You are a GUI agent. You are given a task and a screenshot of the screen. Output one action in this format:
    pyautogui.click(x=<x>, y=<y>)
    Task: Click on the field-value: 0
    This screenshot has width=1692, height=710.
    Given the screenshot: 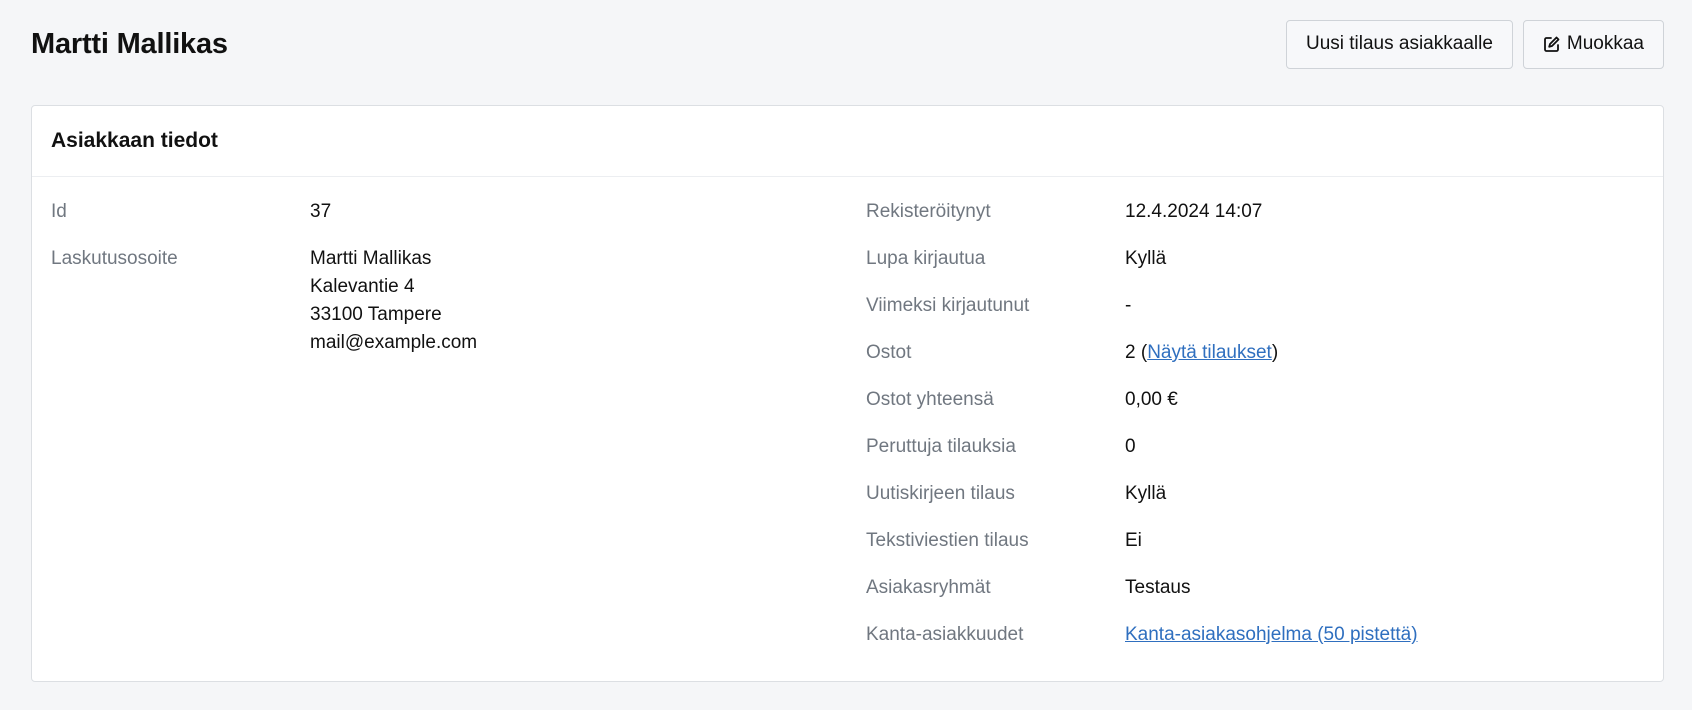 What is the action you would take?
    pyautogui.click(x=1130, y=446)
    